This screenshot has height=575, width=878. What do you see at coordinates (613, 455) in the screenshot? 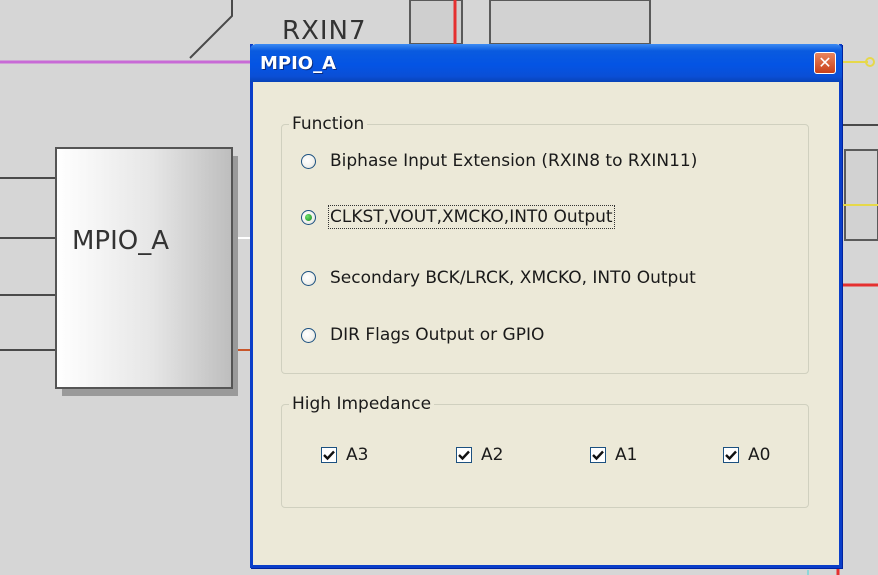
I see `checkbox-a1: A1` at bounding box center [613, 455].